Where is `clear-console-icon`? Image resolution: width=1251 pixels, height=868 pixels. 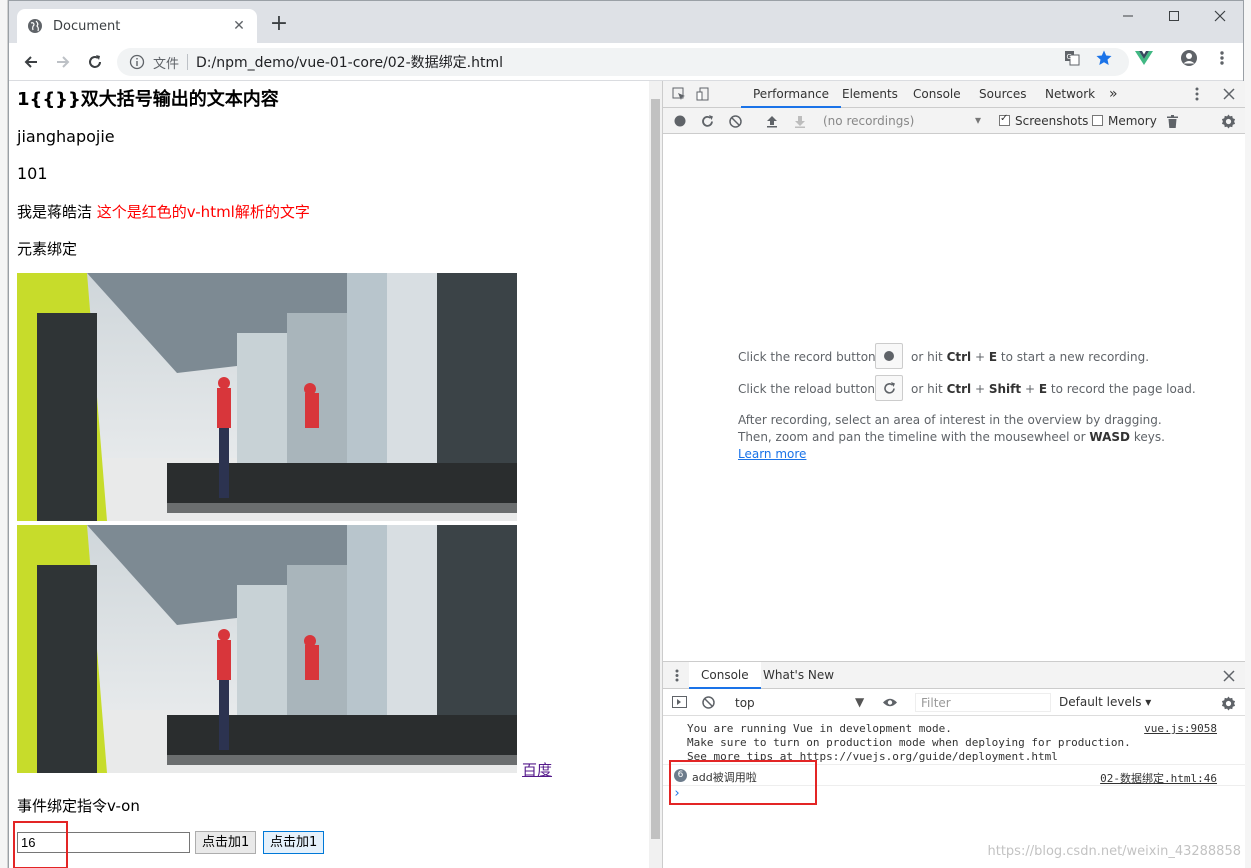 clear-console-icon is located at coordinates (708, 702).